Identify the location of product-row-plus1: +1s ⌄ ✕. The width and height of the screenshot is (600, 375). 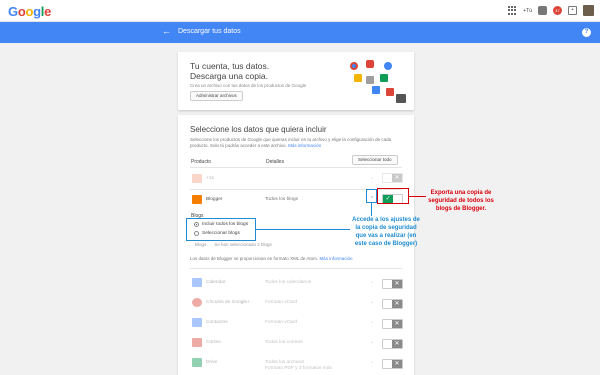
(296, 179).